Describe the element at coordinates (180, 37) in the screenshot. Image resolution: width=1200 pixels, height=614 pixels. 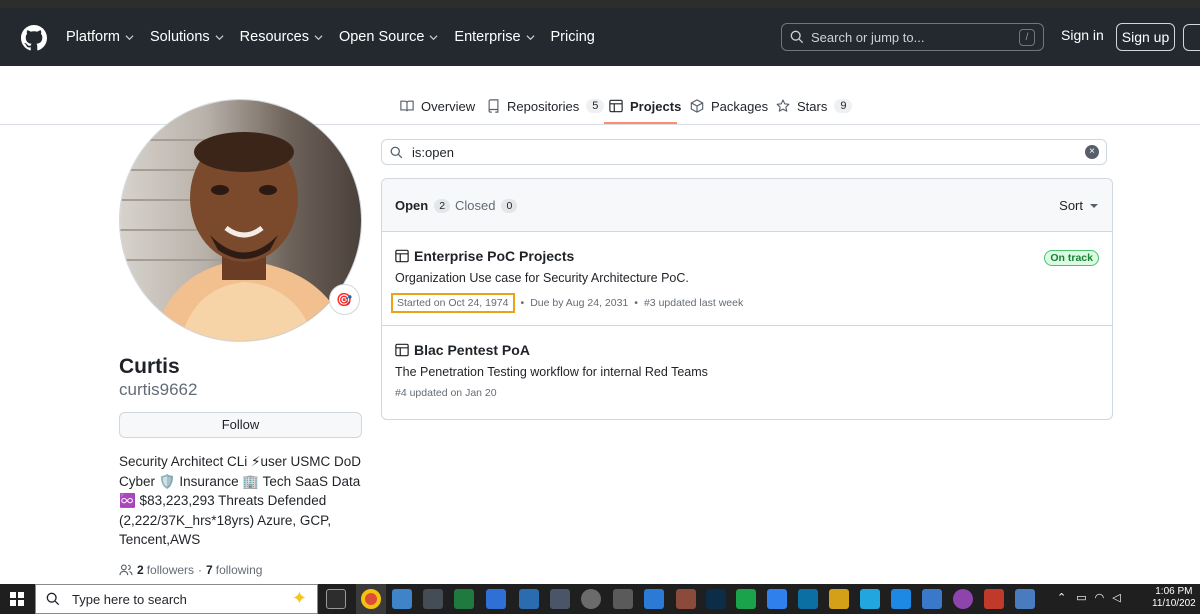
I see `nav-label: Solutions` at that location.